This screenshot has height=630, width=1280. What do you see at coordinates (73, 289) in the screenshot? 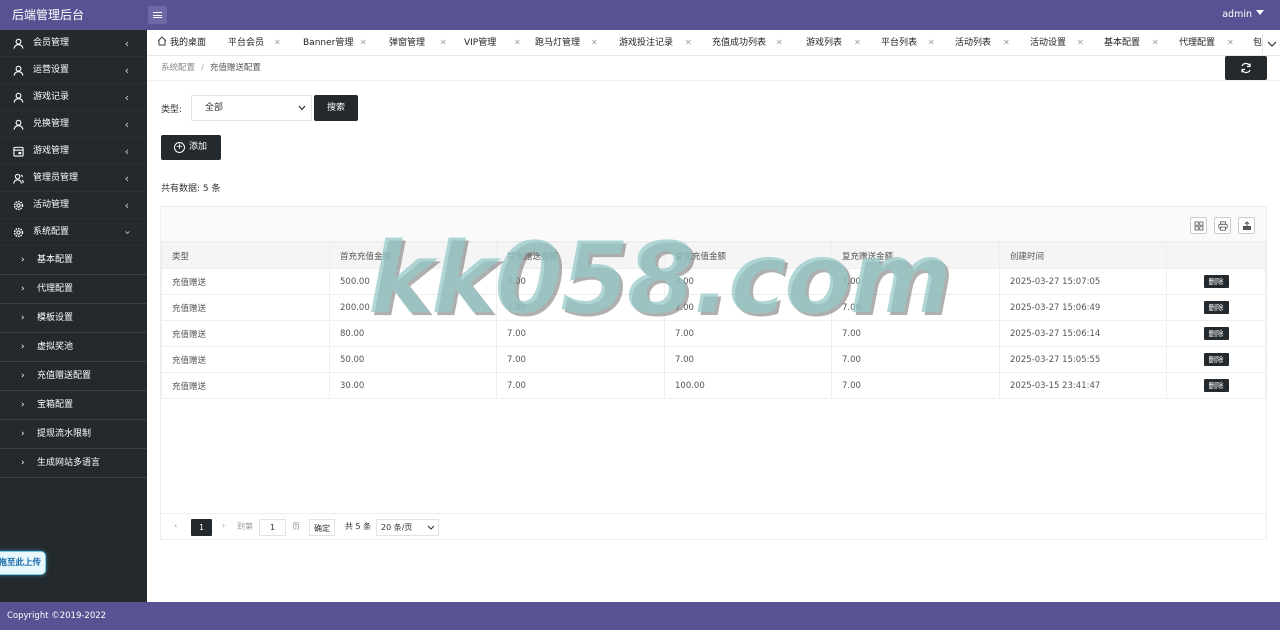
I see `sidebar-sub-agent-config: › 代理配置` at bounding box center [73, 289].